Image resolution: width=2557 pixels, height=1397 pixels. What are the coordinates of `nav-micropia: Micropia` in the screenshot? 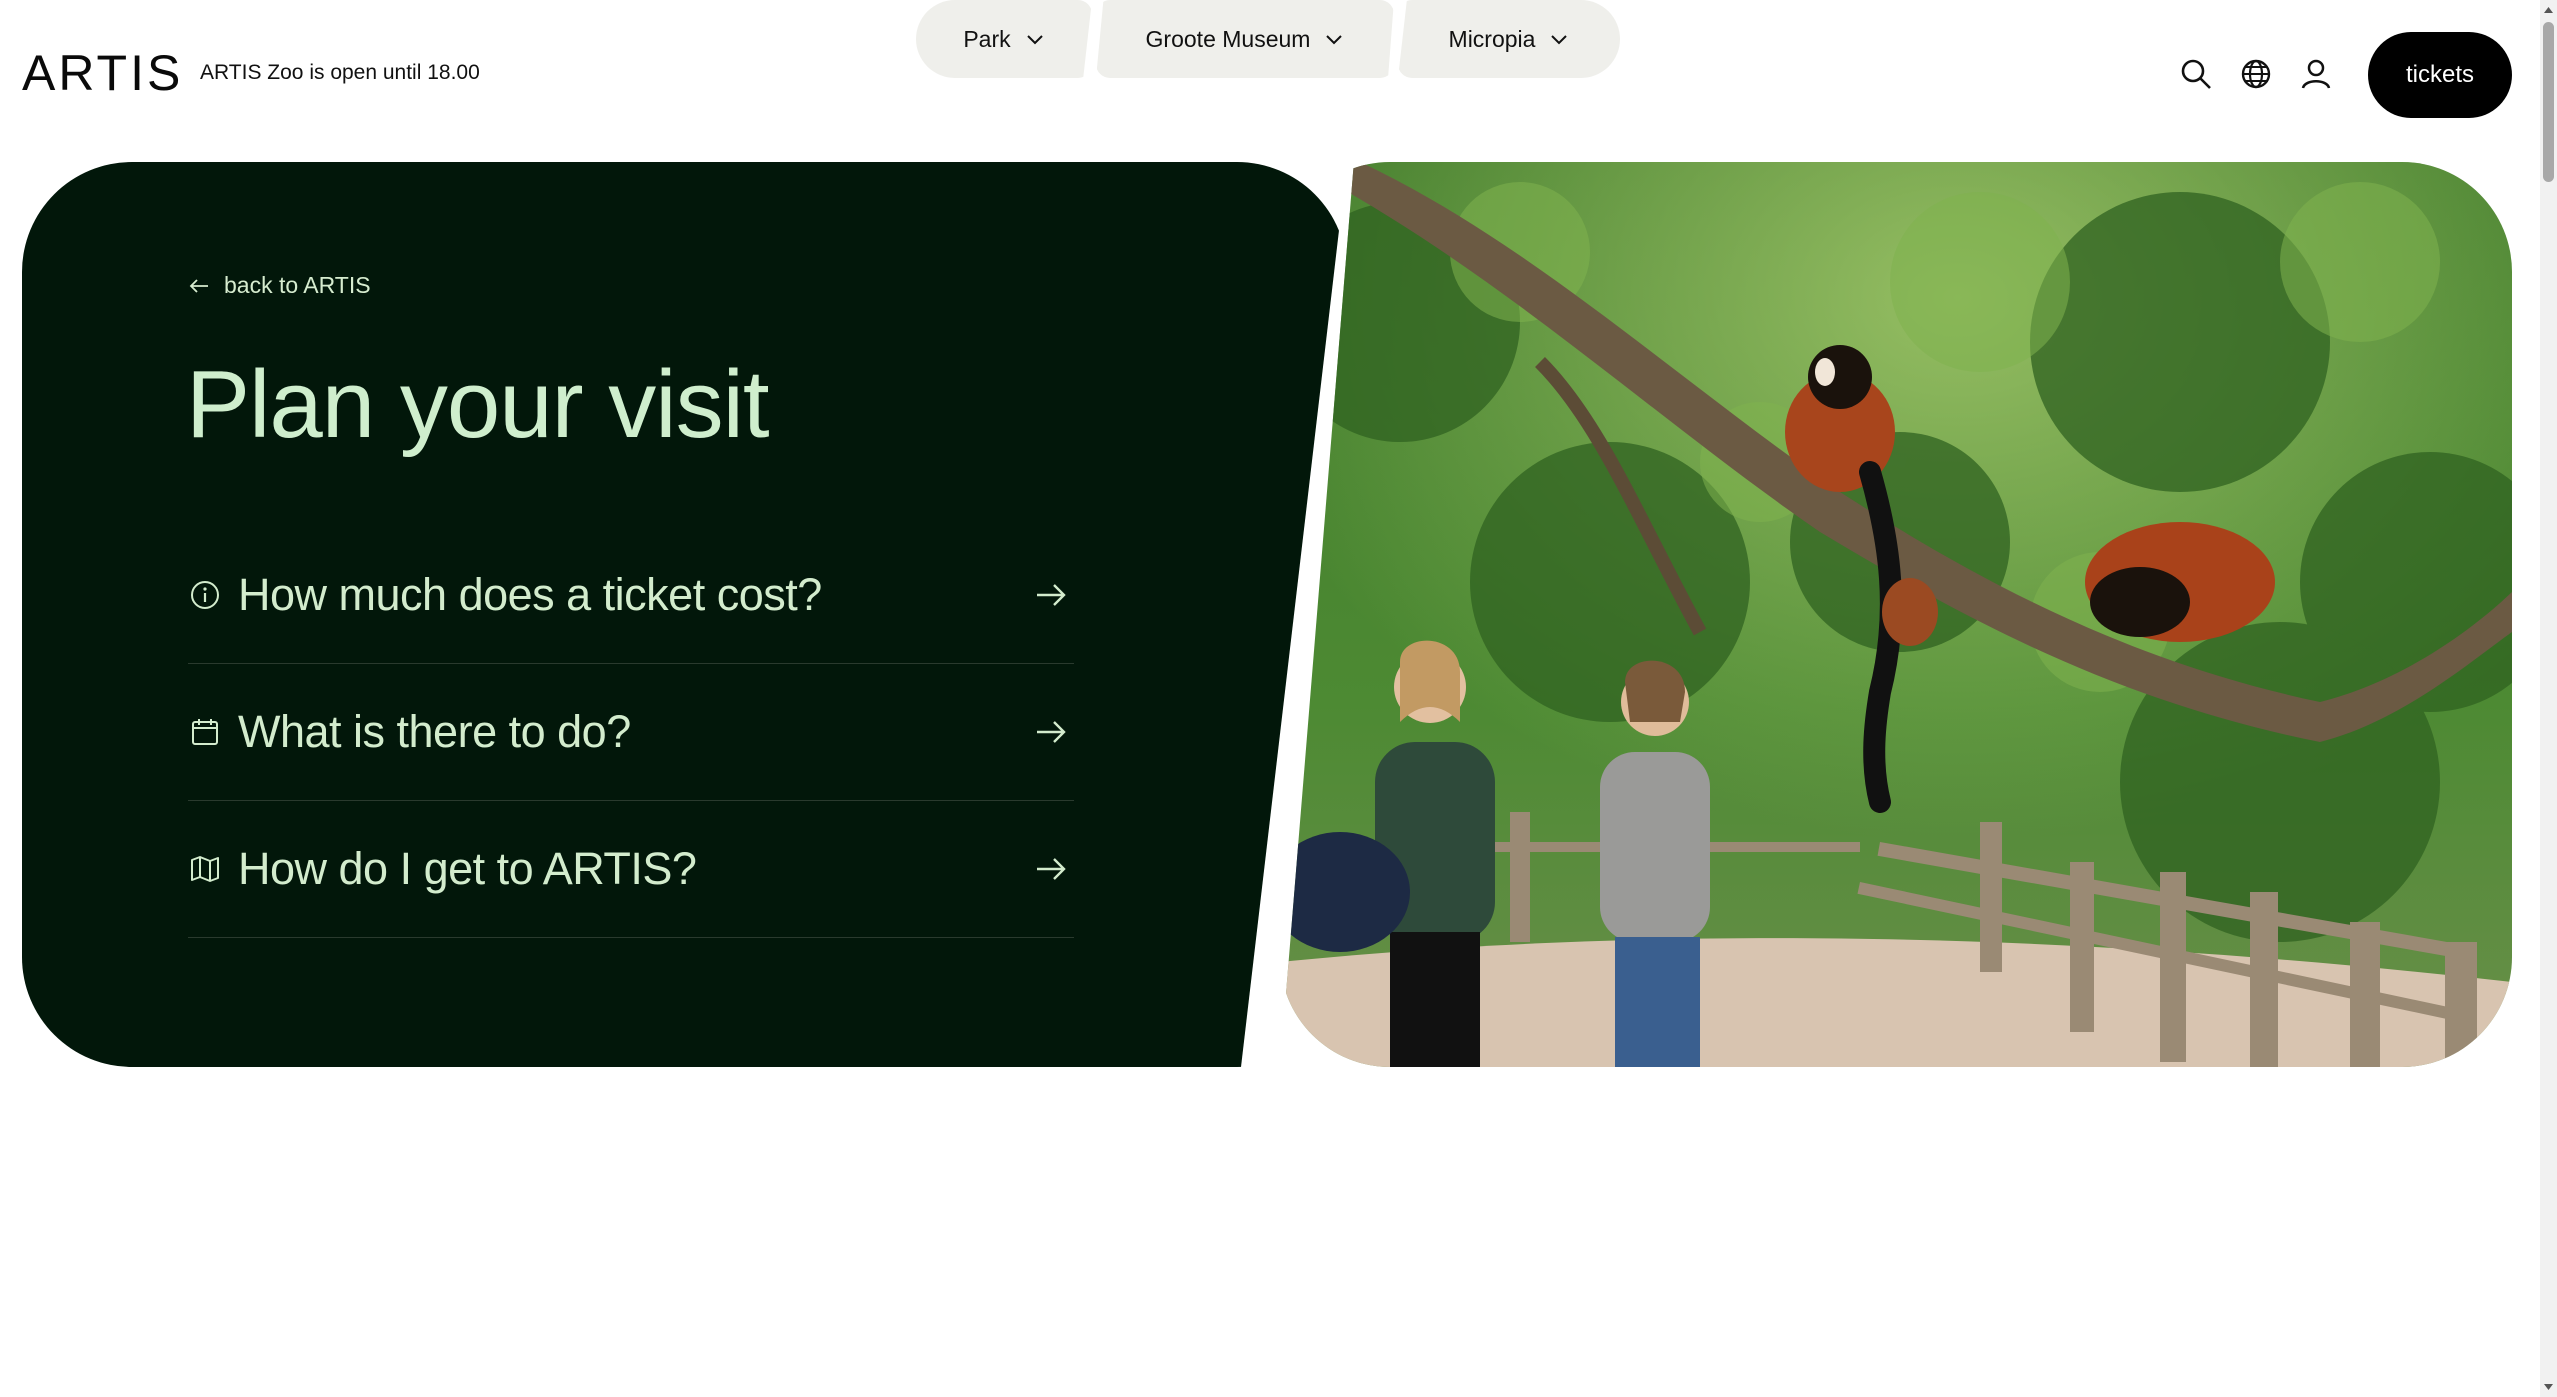 It's located at (1509, 39).